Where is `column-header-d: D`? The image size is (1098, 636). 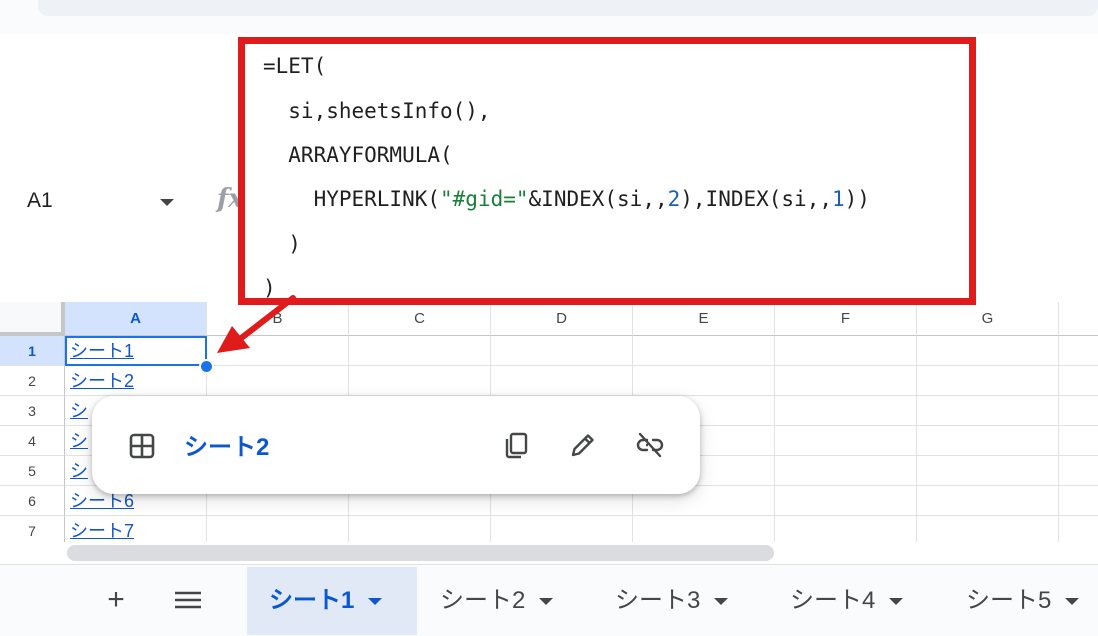 column-header-d: D is located at coordinates (562, 319).